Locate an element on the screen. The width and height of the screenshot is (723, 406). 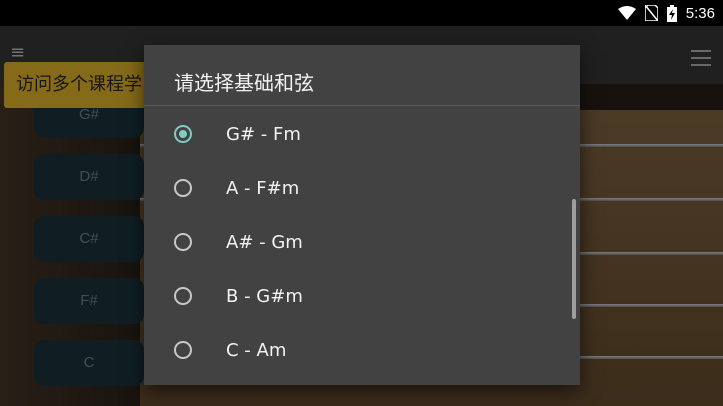
dialog-title: 请选择基础和弦 is located at coordinates (244, 83).